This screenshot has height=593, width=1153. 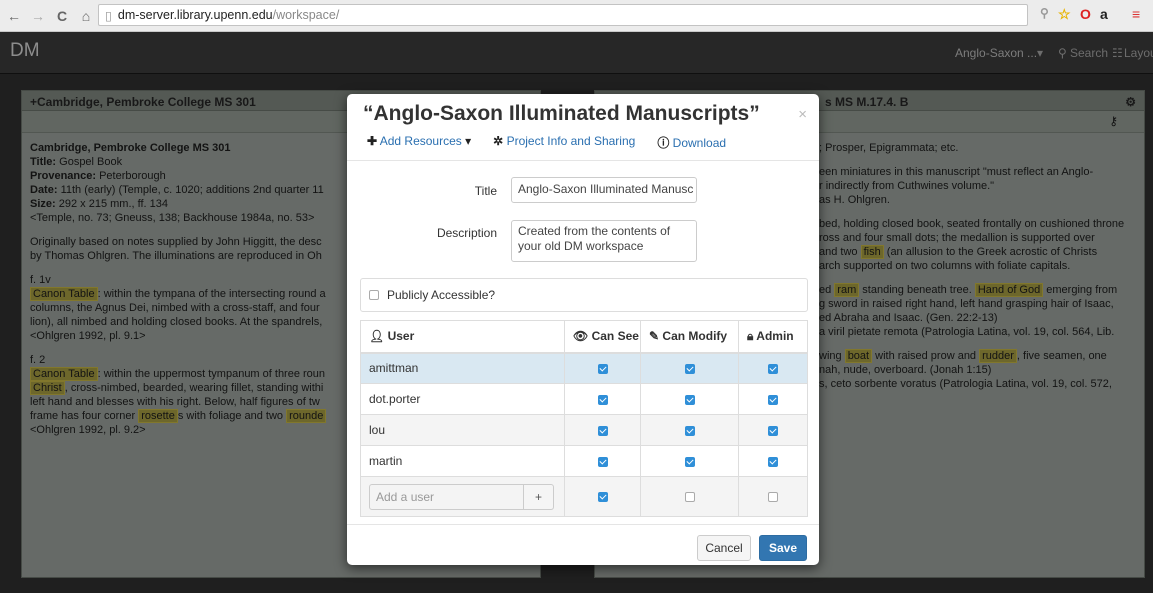 What do you see at coordinates (783, 548) in the screenshot?
I see `save-button: Save` at bounding box center [783, 548].